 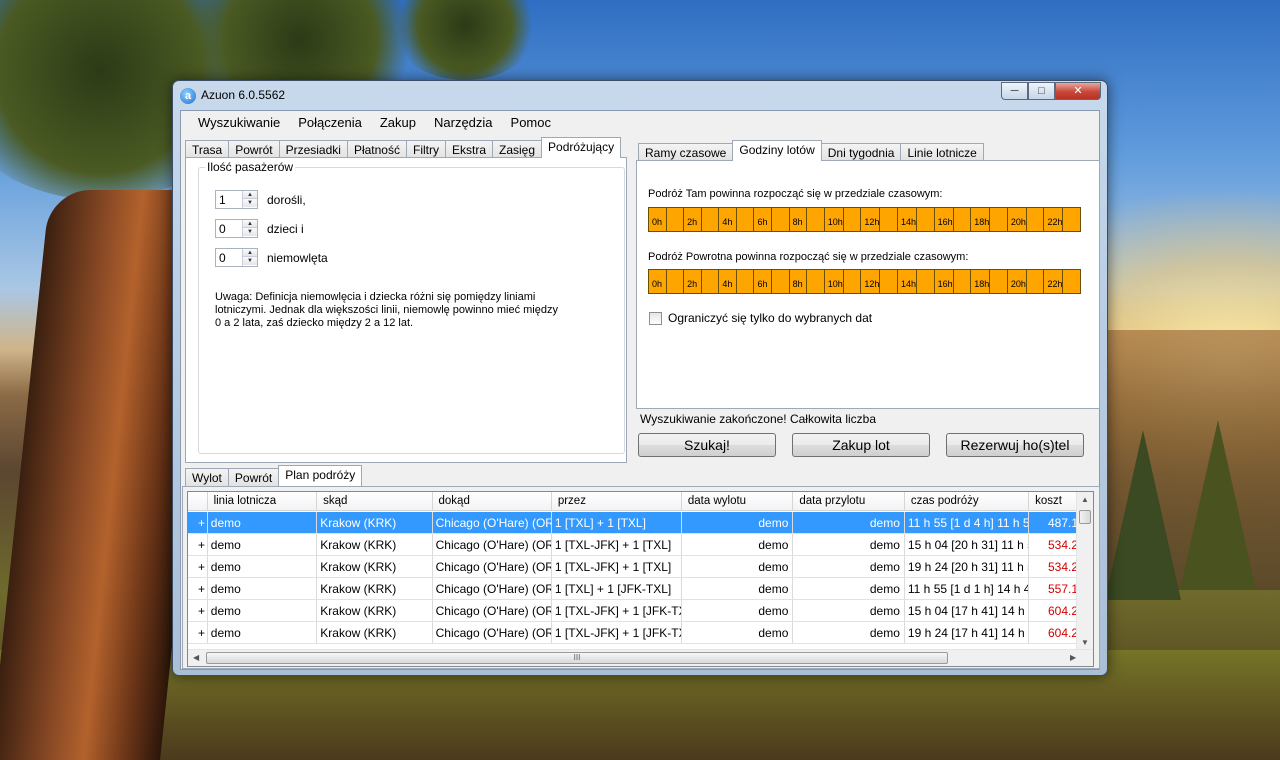 I want to click on return-hour-cell: 16h, so click(x=944, y=281).